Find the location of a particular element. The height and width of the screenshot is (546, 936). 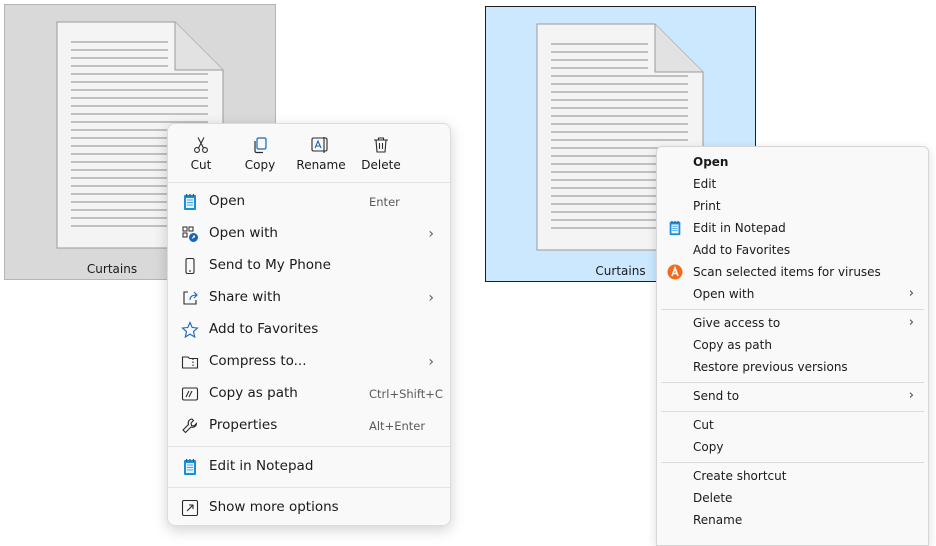

menu-item-properties: Properties Alt+Enter is located at coordinates (309, 426).